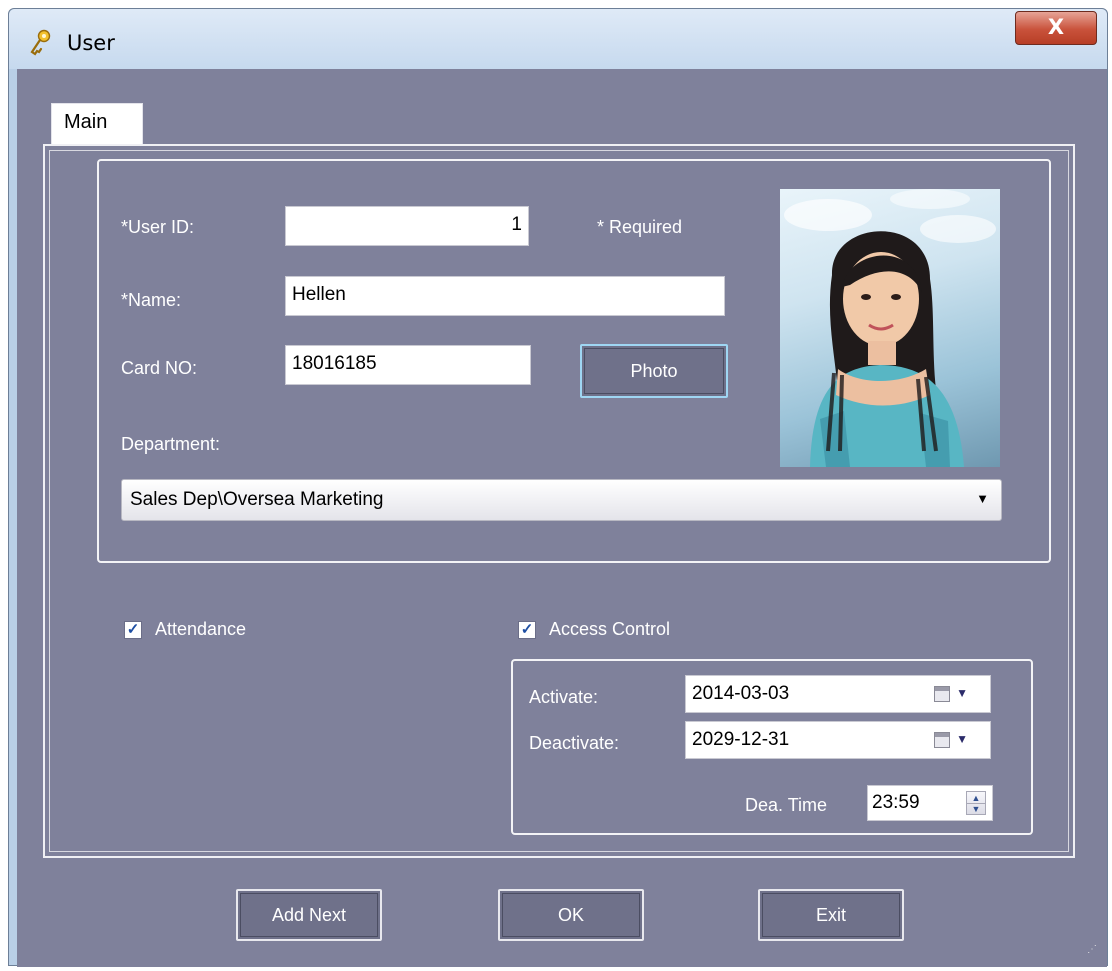 The height and width of the screenshot is (971, 1112). Describe the element at coordinates (610, 629) in the screenshot. I see `access-control-label: Access Control` at that location.